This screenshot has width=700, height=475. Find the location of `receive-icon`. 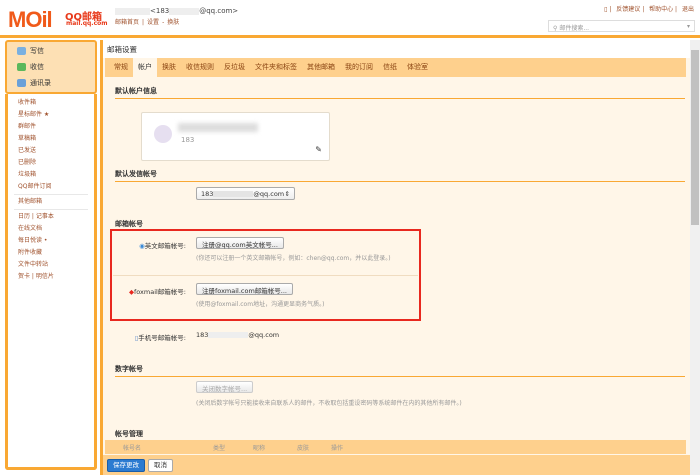

receive-icon is located at coordinates (21, 67).